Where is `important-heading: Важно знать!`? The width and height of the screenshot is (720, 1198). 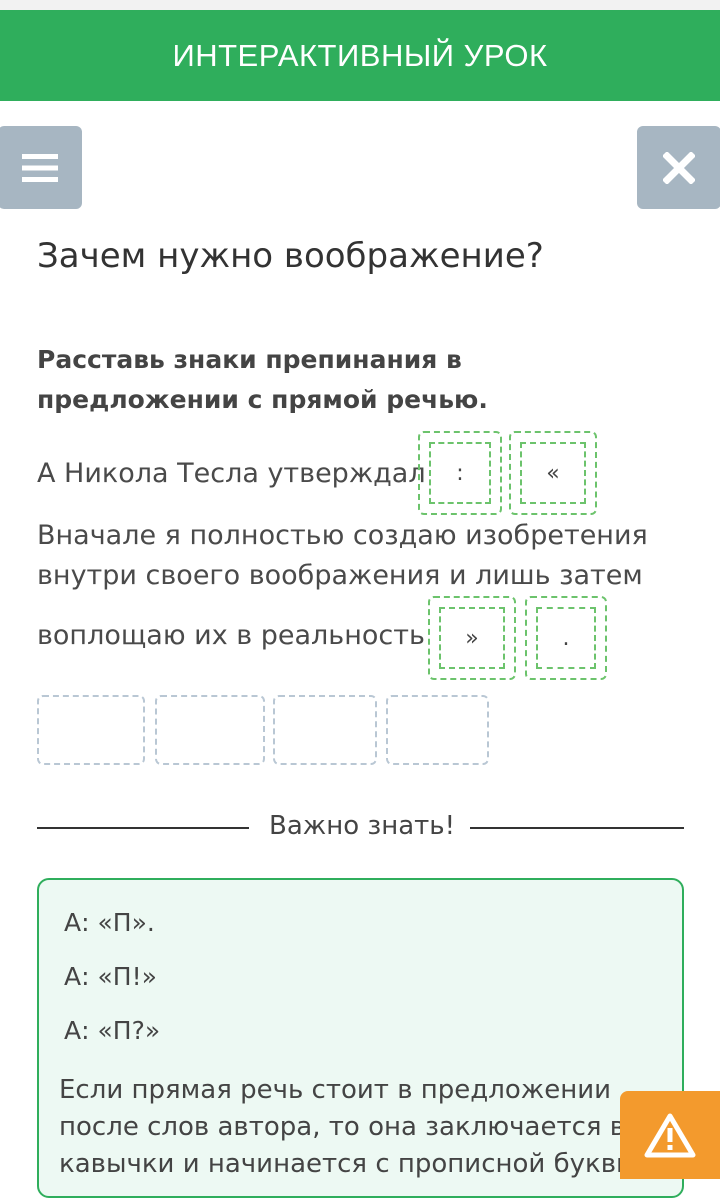
important-heading: Важно знать! is located at coordinates (362, 826).